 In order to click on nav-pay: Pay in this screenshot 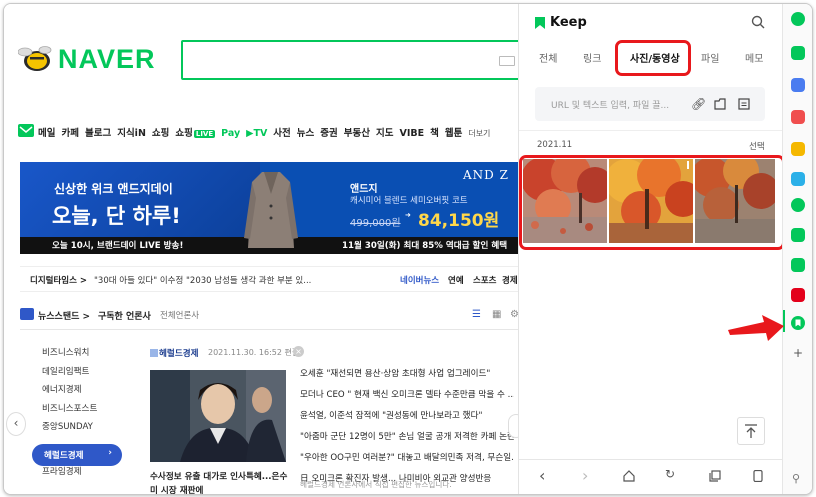, I will do `click(230, 133)`.